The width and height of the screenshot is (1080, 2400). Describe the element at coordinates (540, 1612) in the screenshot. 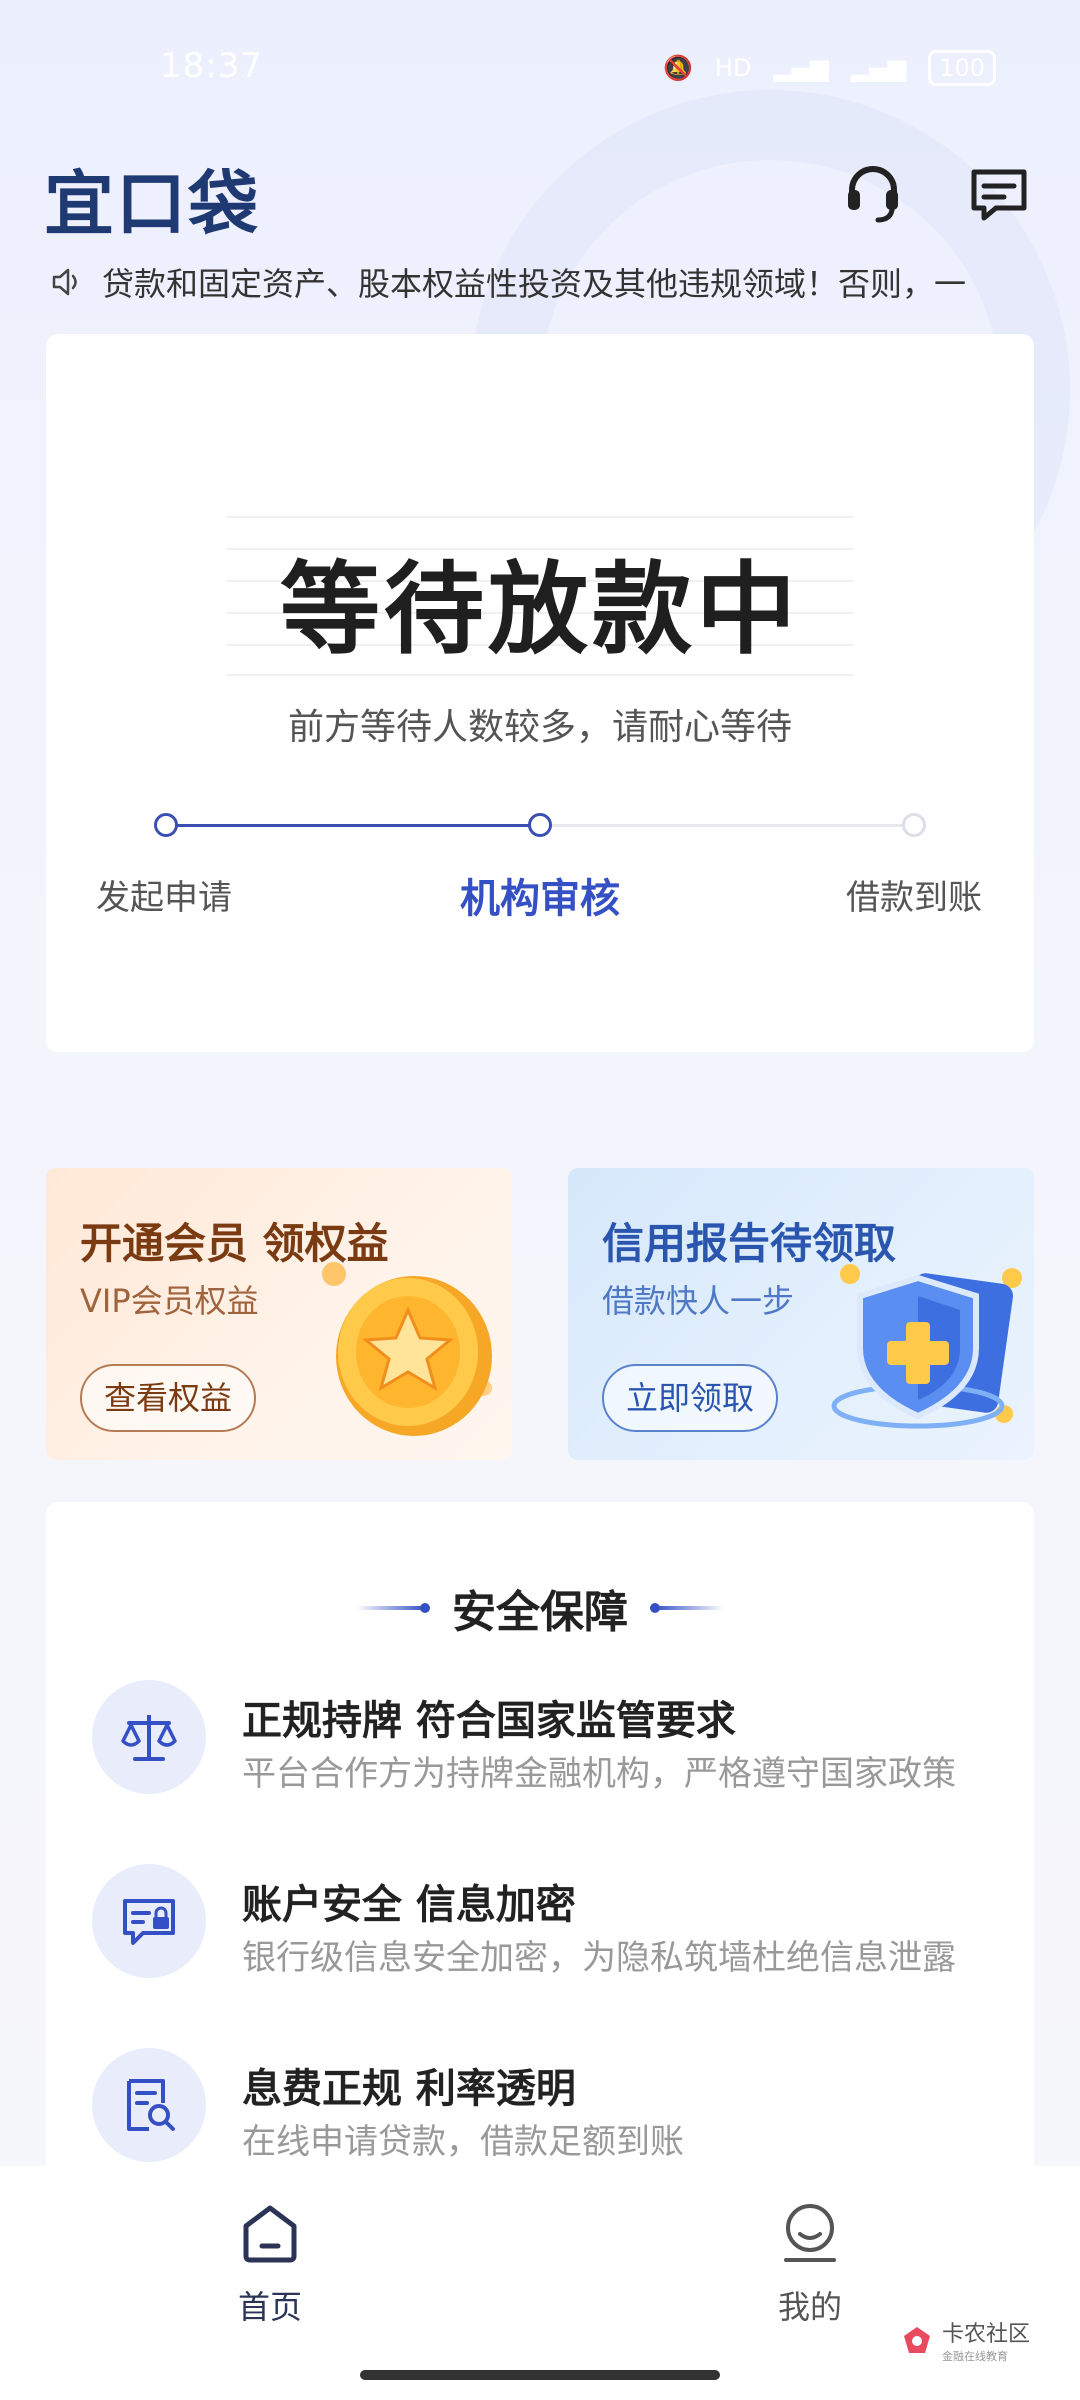

I see `security-title: 安全保障` at that location.